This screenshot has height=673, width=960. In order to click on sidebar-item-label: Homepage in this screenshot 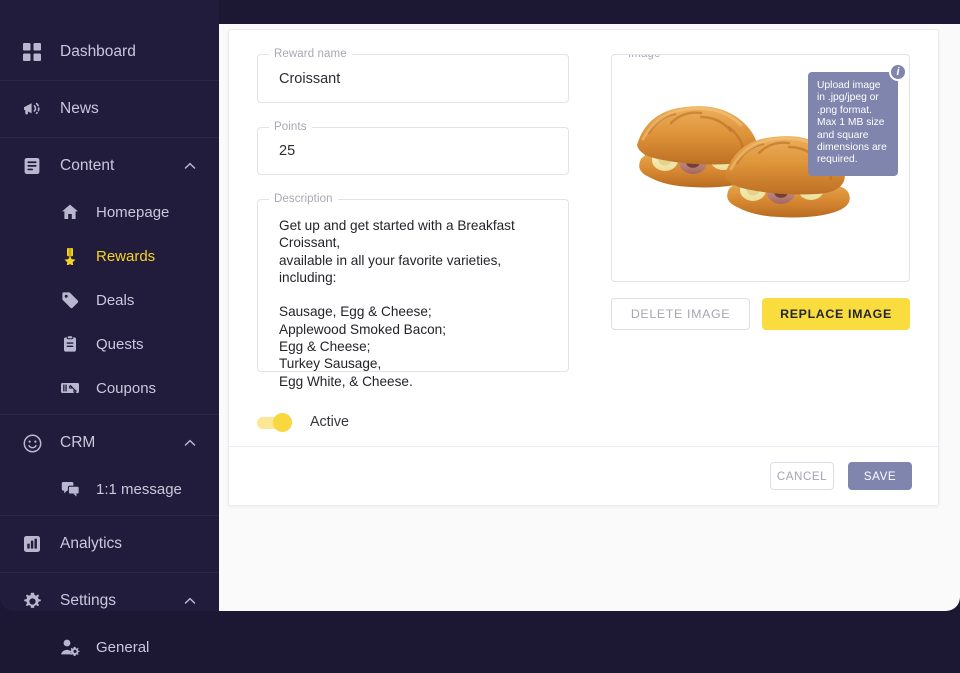, I will do `click(133, 212)`.